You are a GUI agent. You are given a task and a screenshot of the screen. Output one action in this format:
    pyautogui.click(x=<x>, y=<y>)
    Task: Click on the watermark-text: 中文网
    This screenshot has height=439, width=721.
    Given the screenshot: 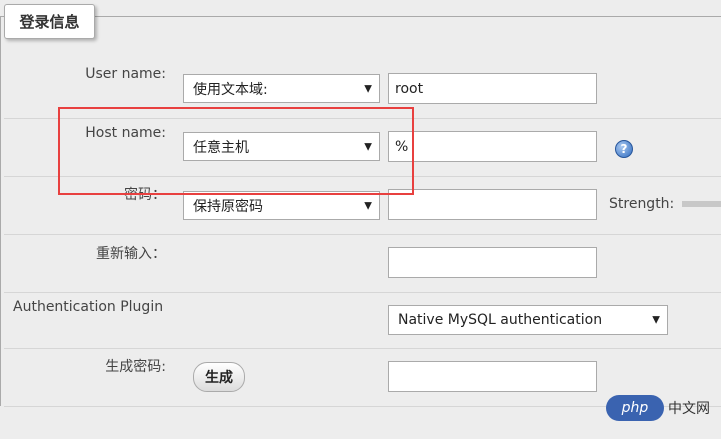 What is the action you would take?
    pyautogui.click(x=689, y=409)
    